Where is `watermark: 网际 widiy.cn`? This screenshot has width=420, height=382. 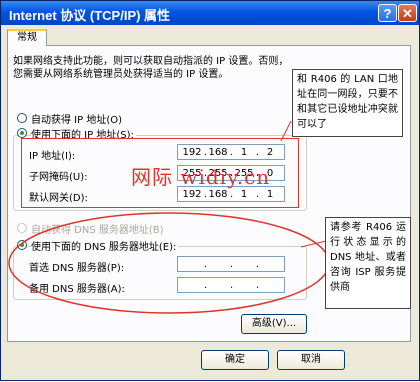
watermark: 网际 widiy.cn is located at coordinates (201, 177).